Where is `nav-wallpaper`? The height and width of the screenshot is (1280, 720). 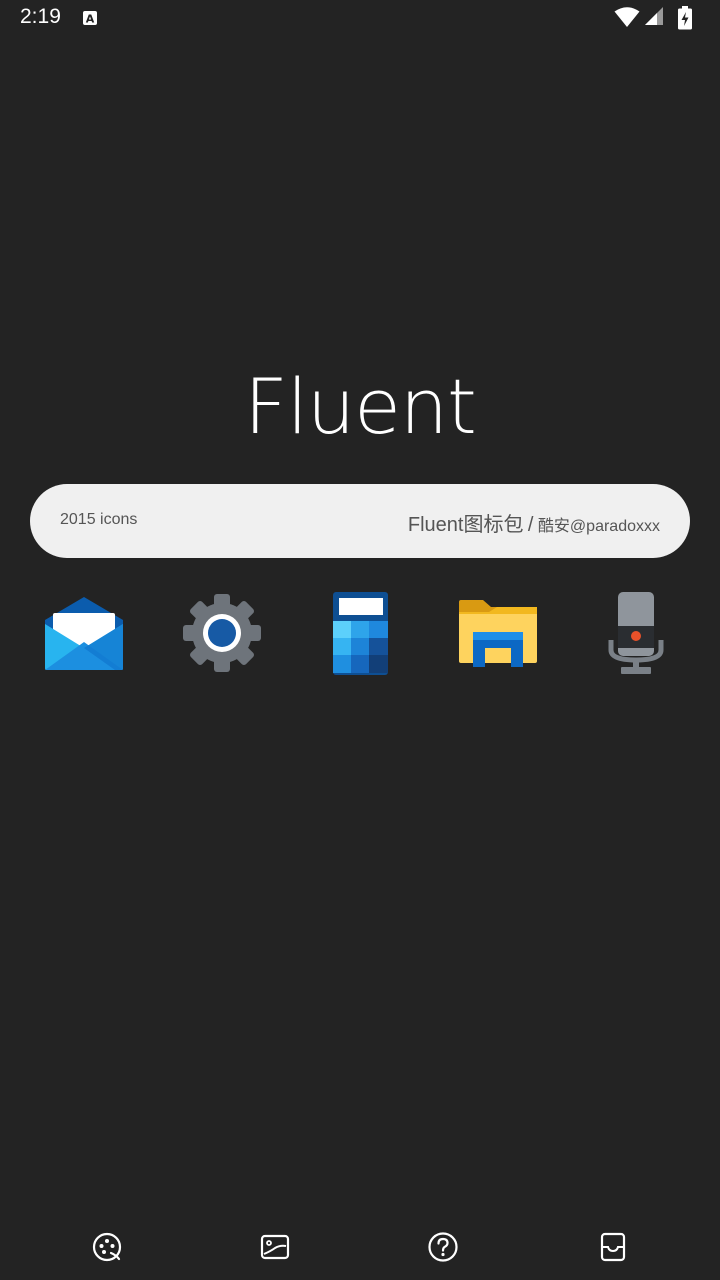 nav-wallpaper is located at coordinates (275, 1247).